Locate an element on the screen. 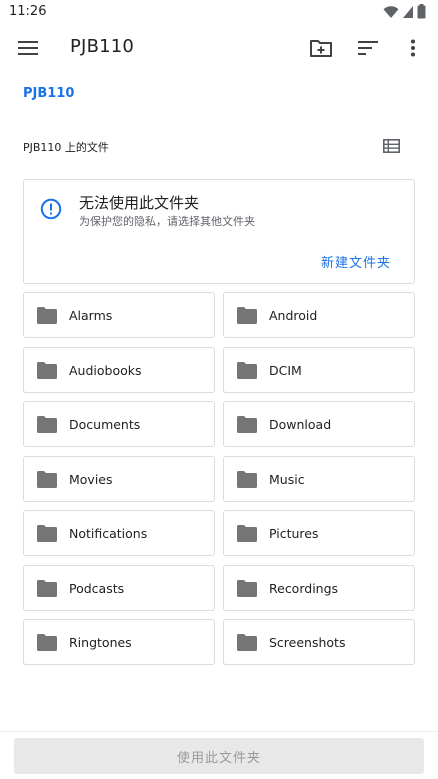 The height and width of the screenshot is (779, 438). sort-icon is located at coordinates (368, 48).